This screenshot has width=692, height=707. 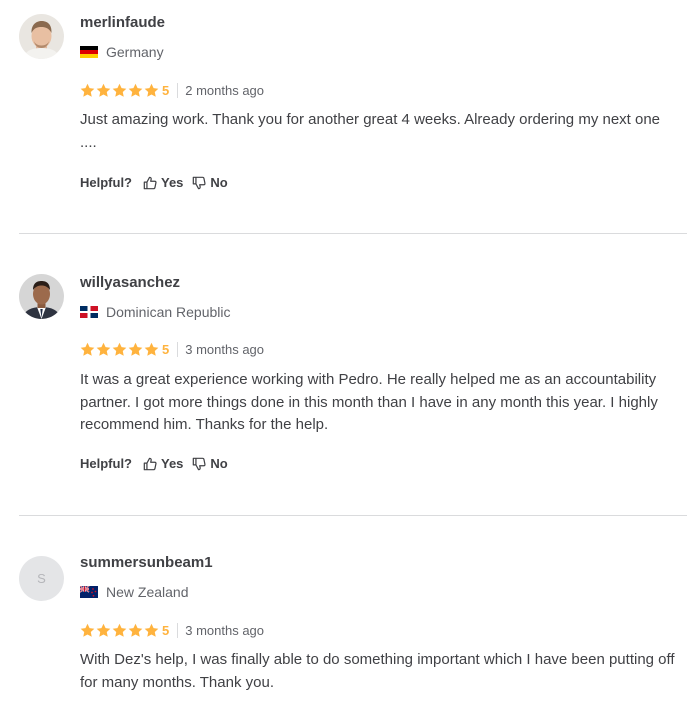 I want to click on reviewer-username: summersunbeam1, so click(x=146, y=562).